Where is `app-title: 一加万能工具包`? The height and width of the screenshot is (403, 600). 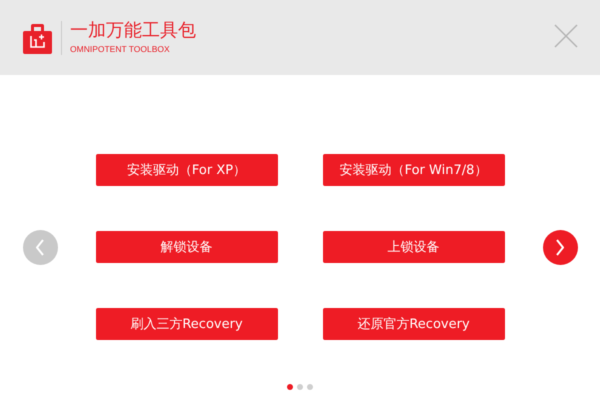 app-title: 一加万能工具包 is located at coordinates (133, 31).